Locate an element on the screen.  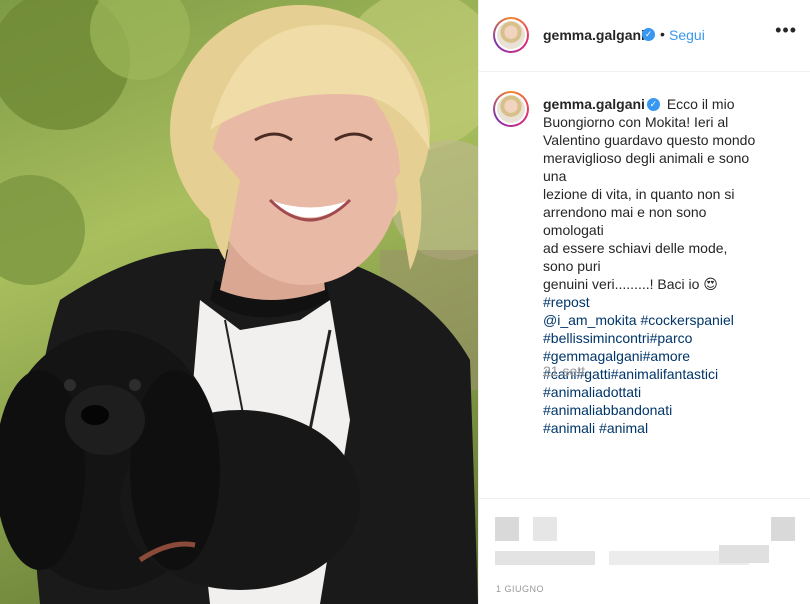
caption-line: lezione di vita, in quanto non si is located at coordinates (639, 194).